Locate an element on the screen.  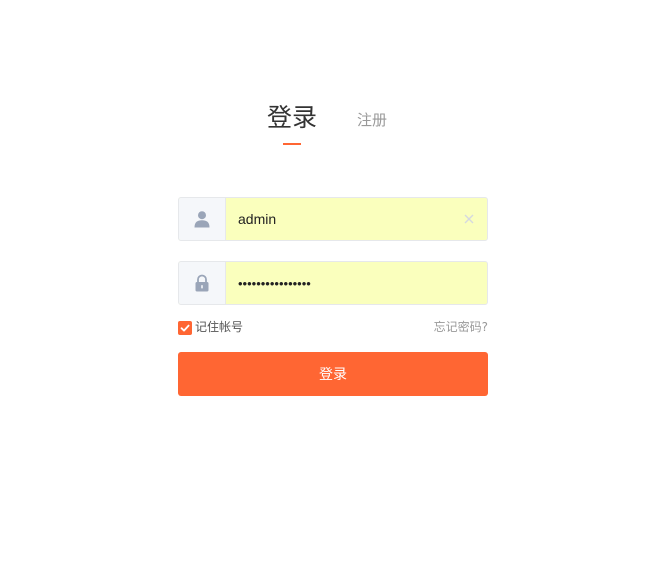
remember-account: 记住帐号 is located at coordinates (210, 327).